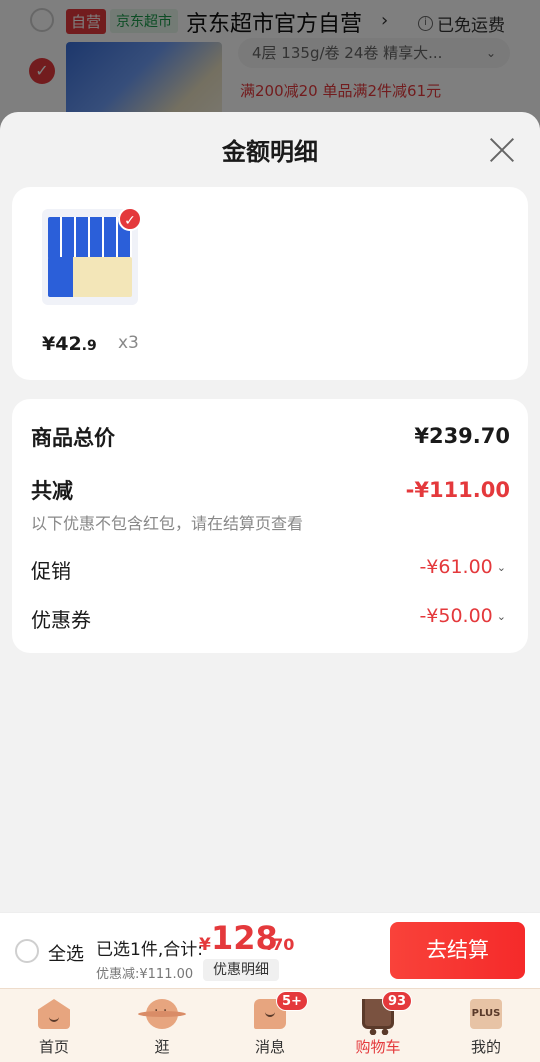 This screenshot has height=1062, width=540. I want to click on coupon-value: -¥50.00, so click(456, 616).